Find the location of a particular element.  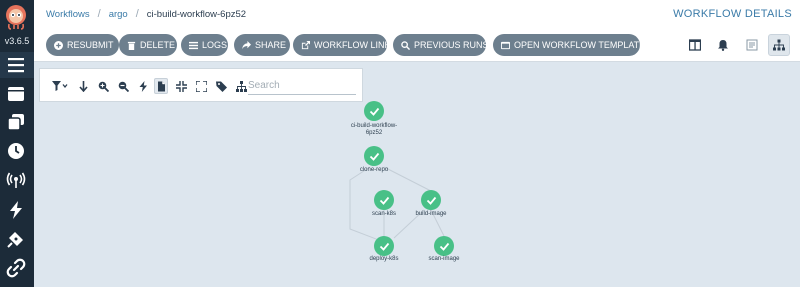

workflow-templates-nav-icon is located at coordinates (16, 94).